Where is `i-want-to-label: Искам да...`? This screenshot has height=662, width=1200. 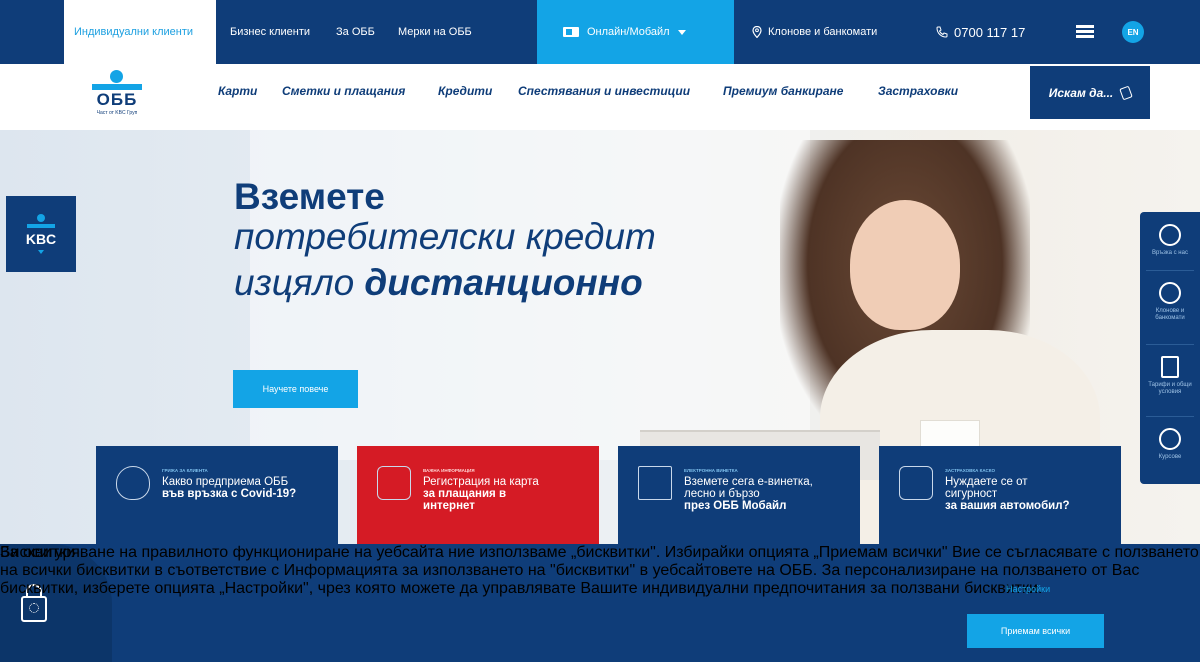 i-want-to-label: Искам да... is located at coordinates (1081, 92).